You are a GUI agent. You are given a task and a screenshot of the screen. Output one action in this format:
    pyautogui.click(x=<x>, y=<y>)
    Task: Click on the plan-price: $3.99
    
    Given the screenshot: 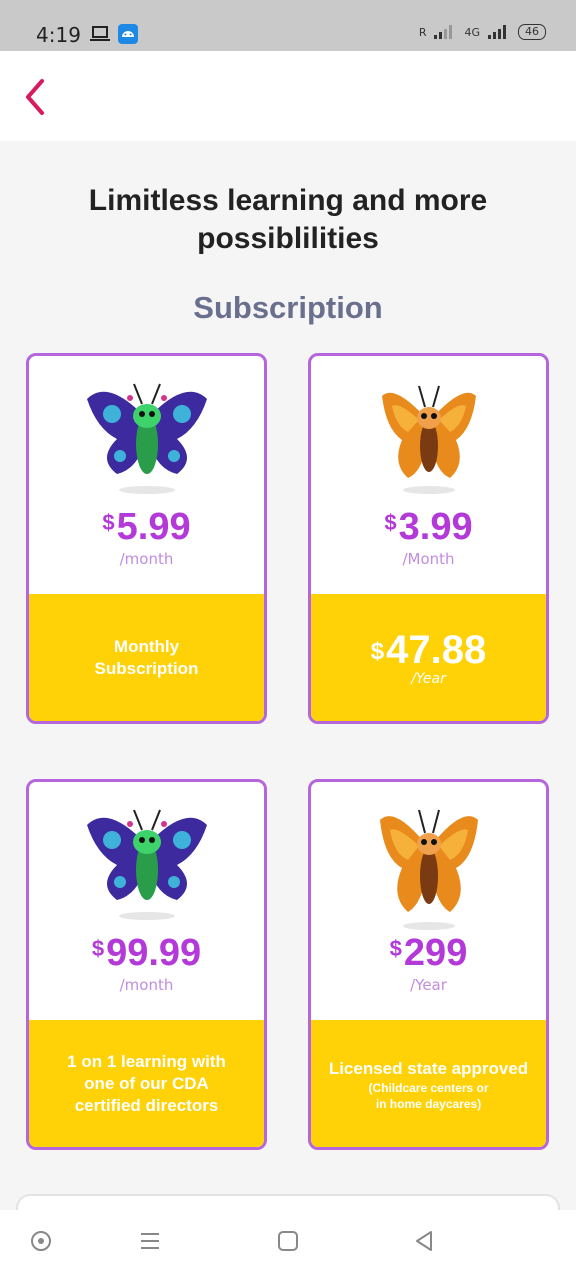 What is the action you would take?
    pyautogui.click(x=428, y=527)
    